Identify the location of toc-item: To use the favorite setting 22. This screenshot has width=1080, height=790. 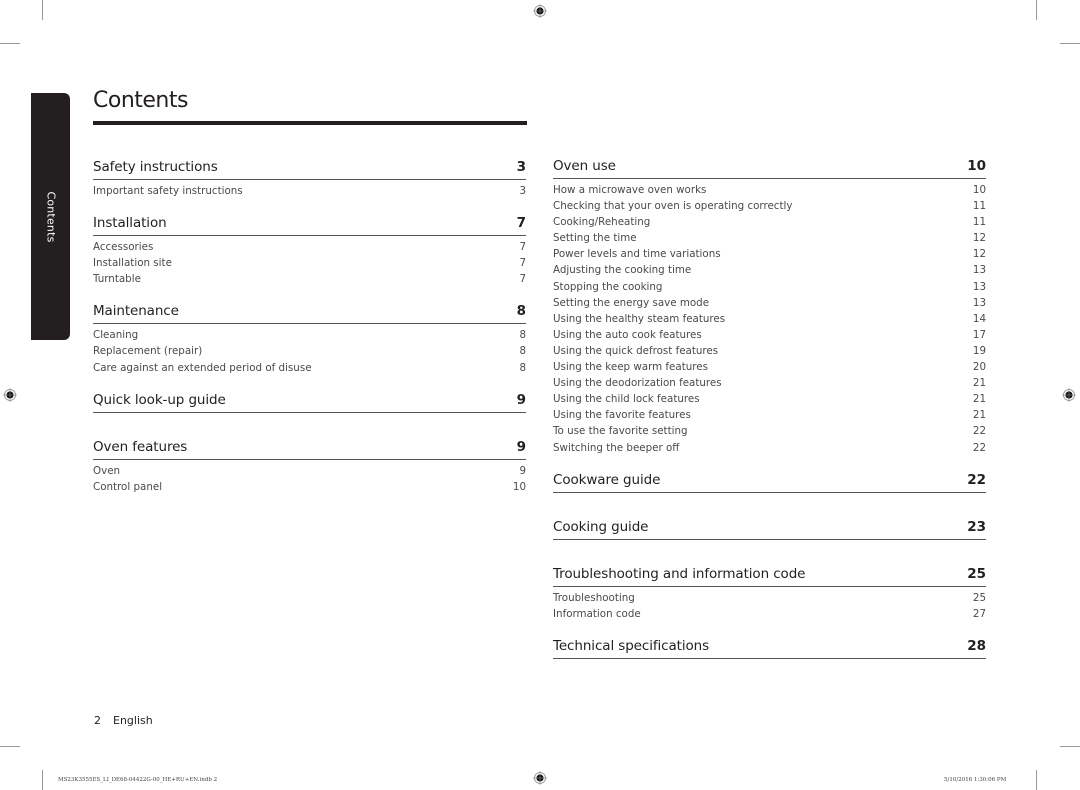
(769, 431).